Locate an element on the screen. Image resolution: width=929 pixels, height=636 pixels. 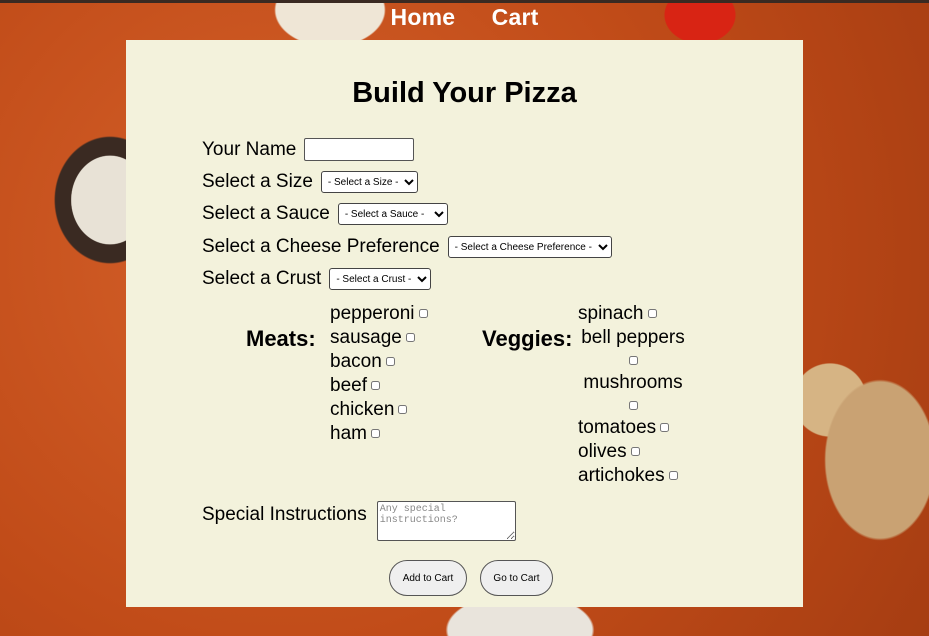
veggie-item-mushrooms: mushrooms is located at coordinates (633, 390).